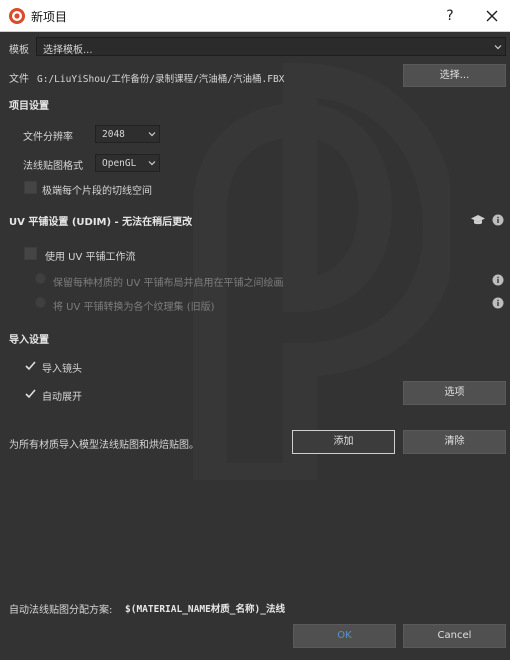 This screenshot has height=660, width=510. I want to click on uv-workflow-checkbox, so click(30, 253).